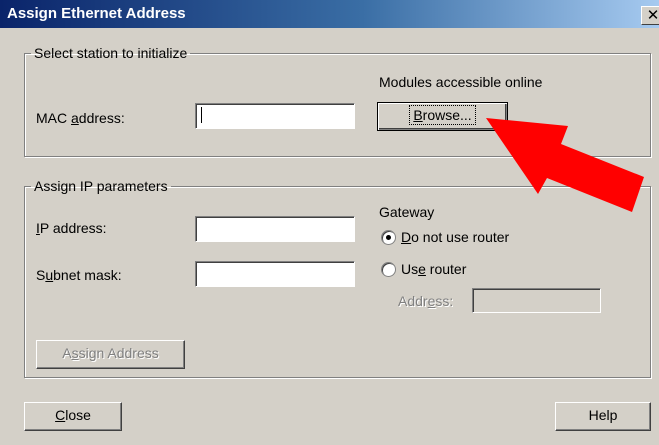  I want to click on assign-post: sign Address, so click(118, 353).